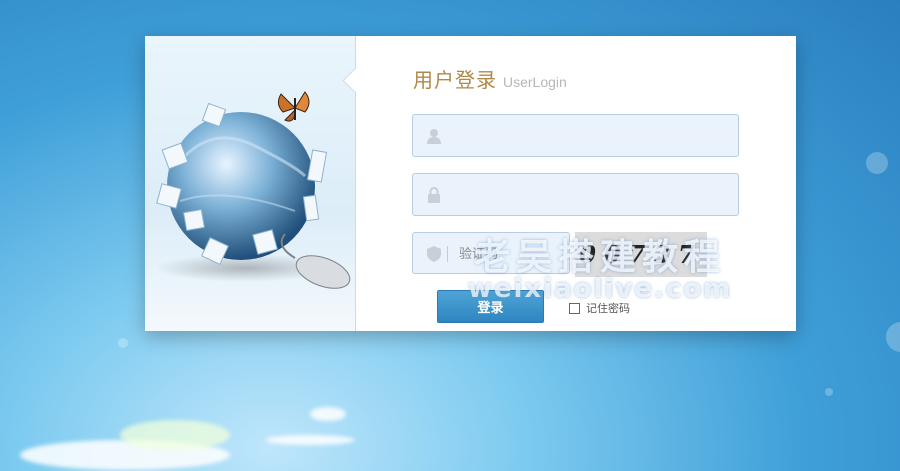 The width and height of the screenshot is (900, 471). I want to click on username-field, so click(575, 136).